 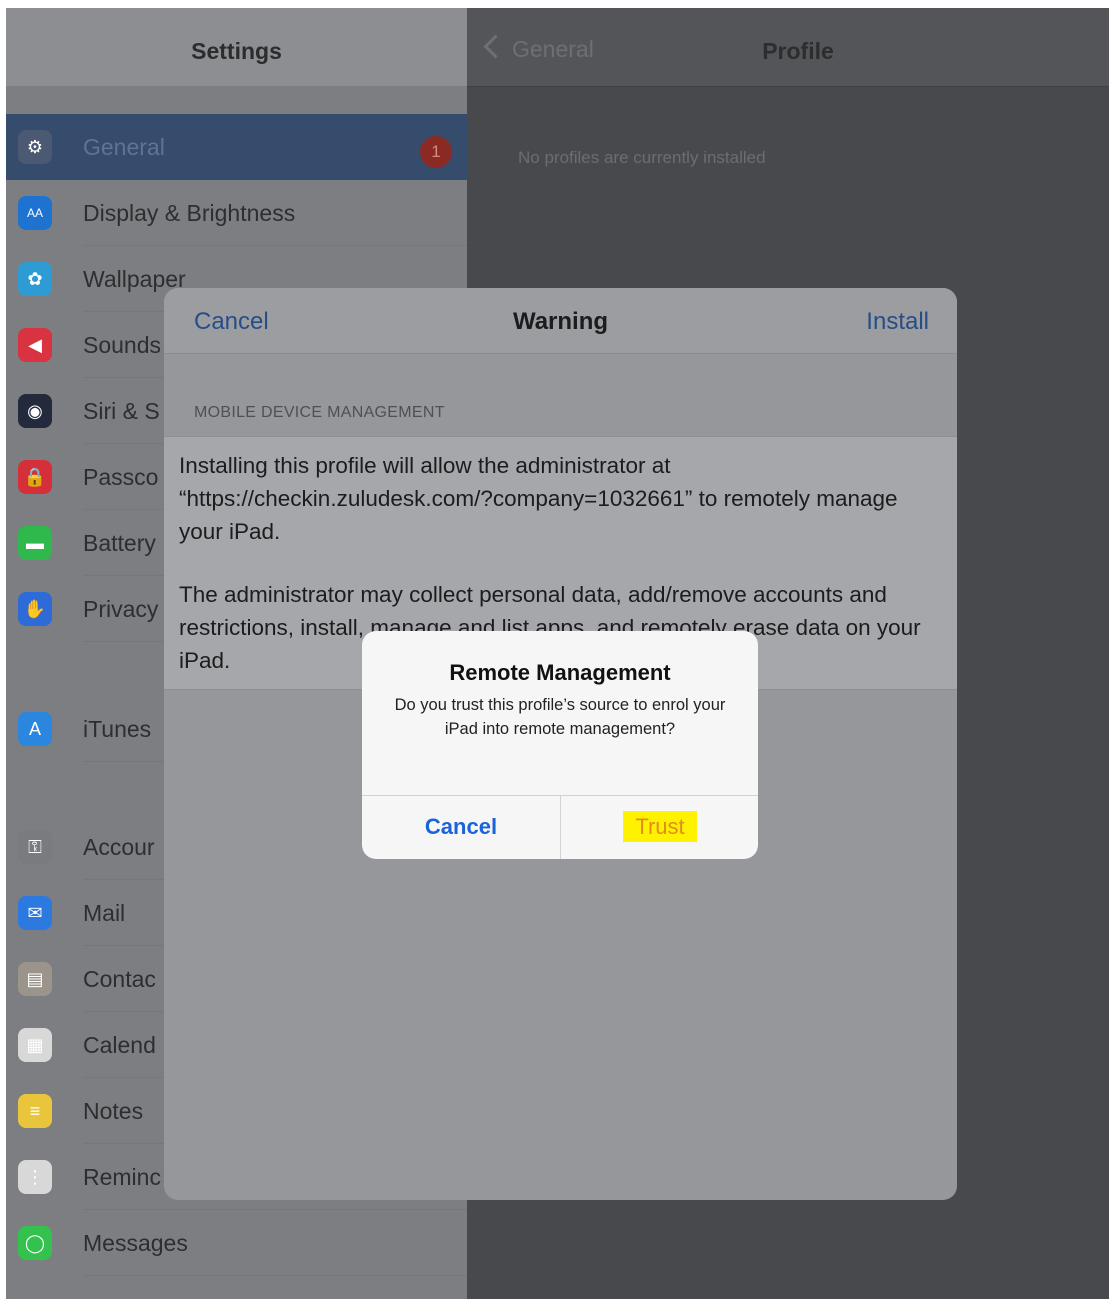 I want to click on sheet-nav-bar: Cancel Warning Install, so click(x=560, y=321).